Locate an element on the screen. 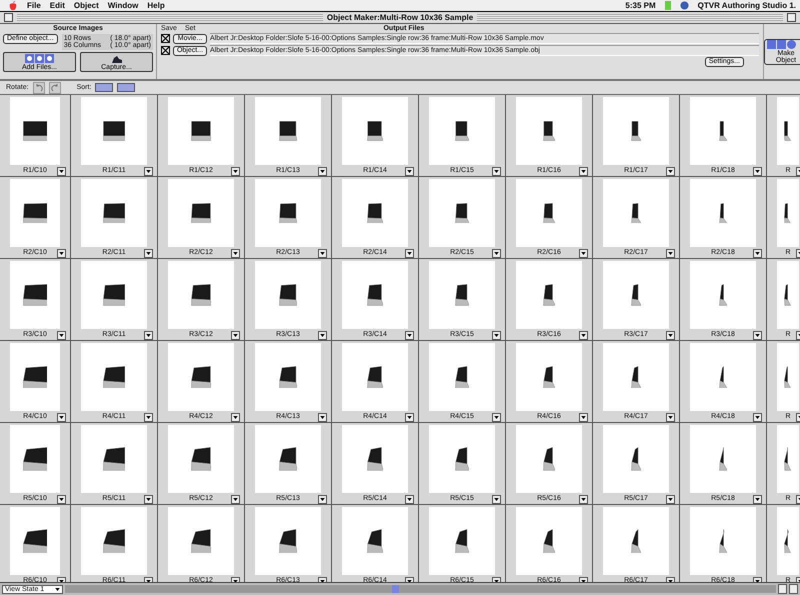 This screenshot has width=800, height=595. menu-item: Help is located at coordinates (156, 5).